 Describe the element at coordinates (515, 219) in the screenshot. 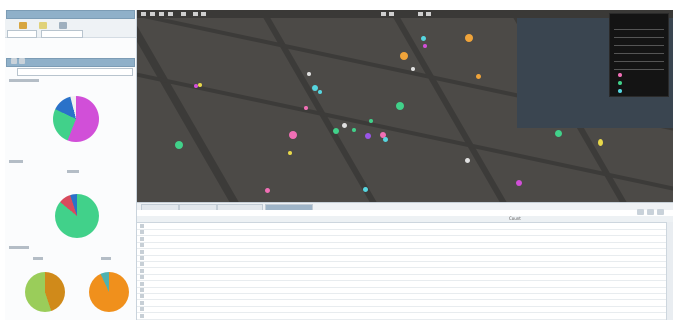

I see `column-header: Count` at that location.